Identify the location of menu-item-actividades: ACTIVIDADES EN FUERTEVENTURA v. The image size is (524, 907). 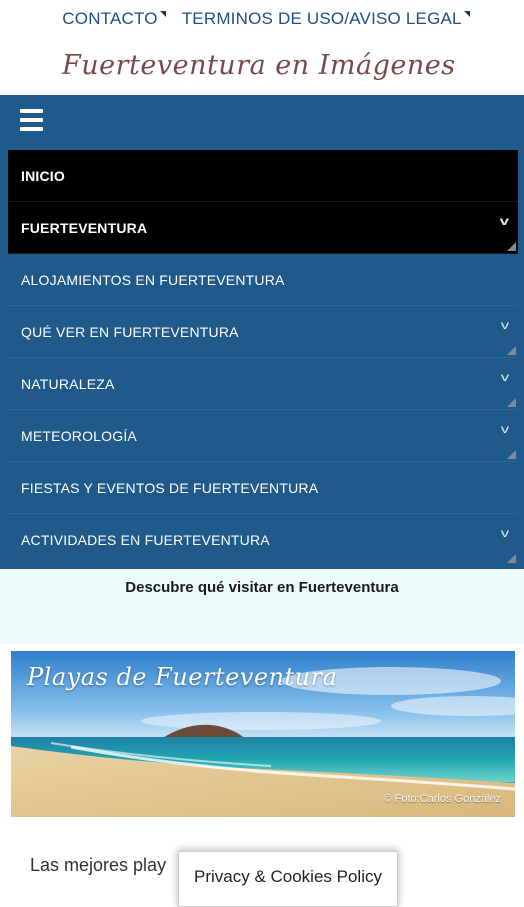
(263, 539).